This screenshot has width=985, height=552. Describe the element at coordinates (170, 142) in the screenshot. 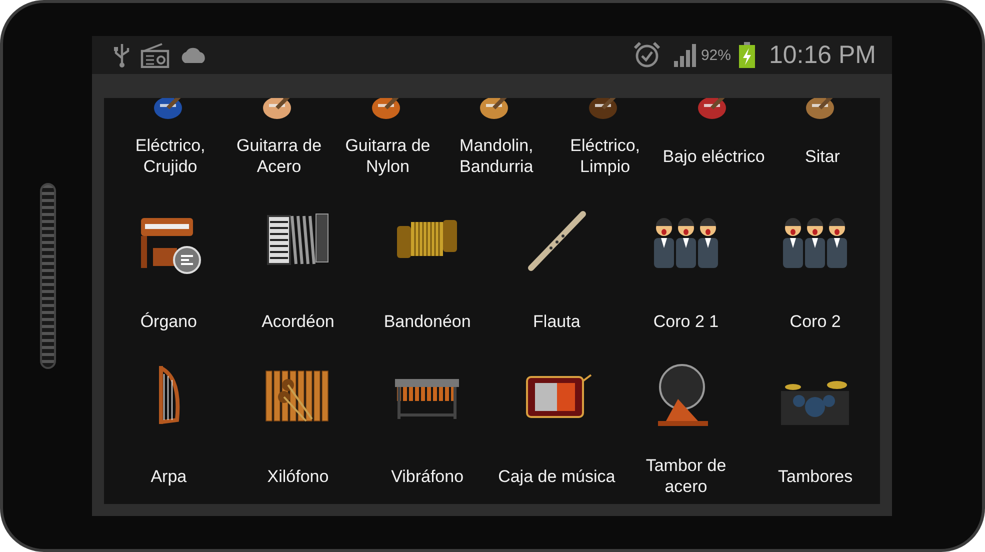

I see `instrument-button: Eléctrico, Crujido` at that location.